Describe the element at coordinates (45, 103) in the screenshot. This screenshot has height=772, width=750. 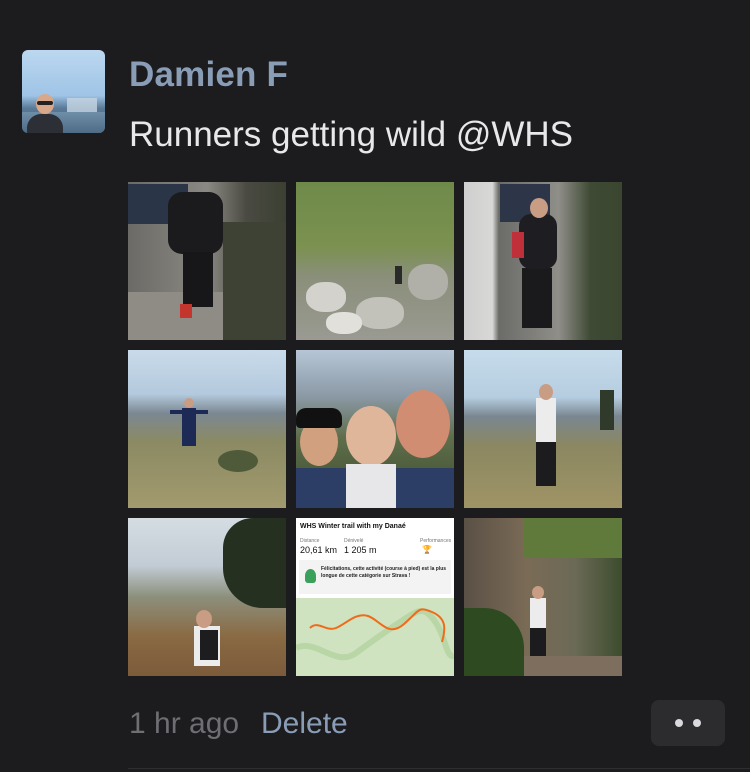
I see `avatar-sunglasses` at that location.